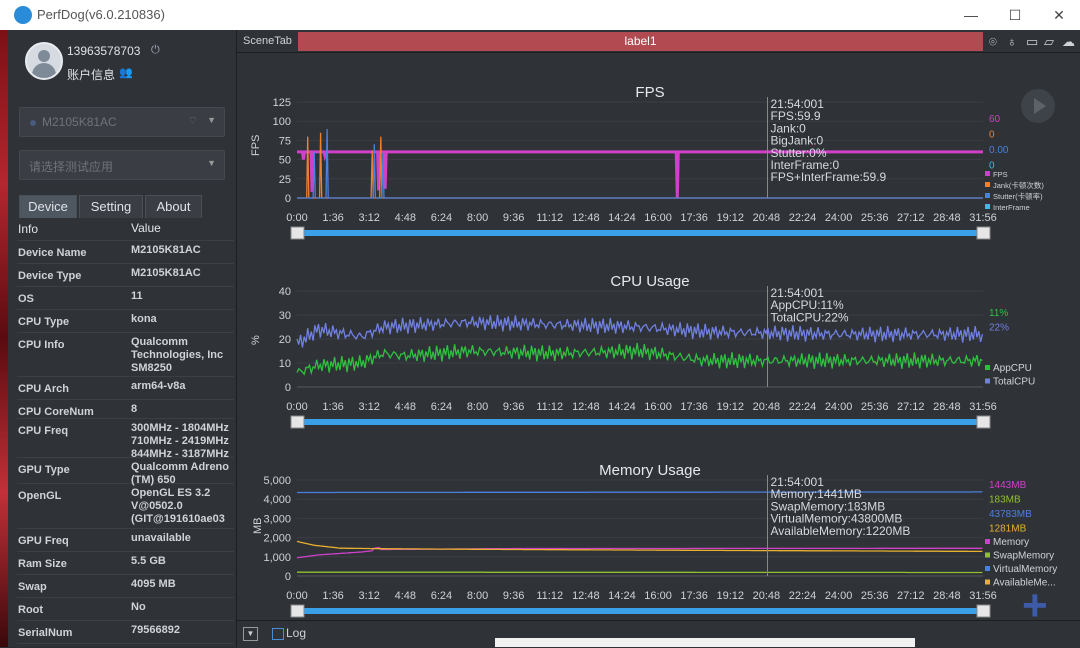 Image resolution: width=1080 pixels, height=648 pixels. Describe the element at coordinates (122, 165) in the screenshot. I see `app-select: 请选择测试应用 ▼` at that location.